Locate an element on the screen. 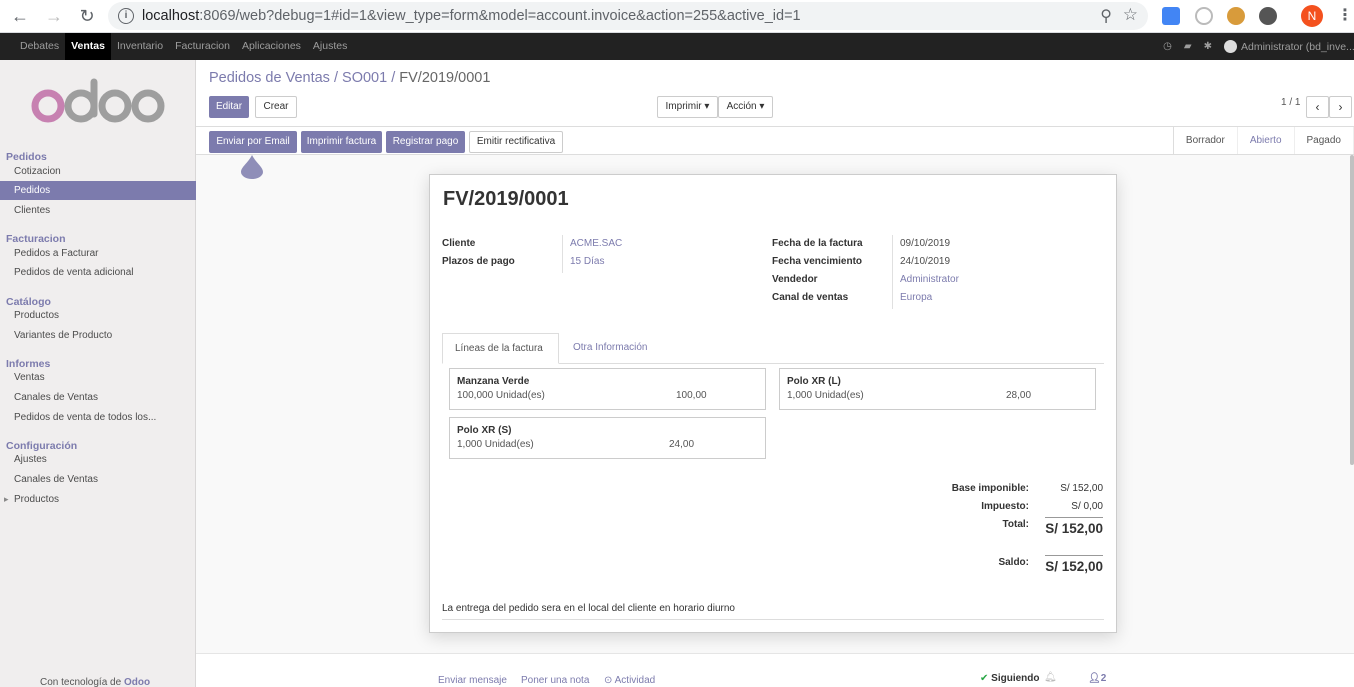 This screenshot has height=687, width=1354. app-menu-ventas: Ventas is located at coordinates (88, 46).